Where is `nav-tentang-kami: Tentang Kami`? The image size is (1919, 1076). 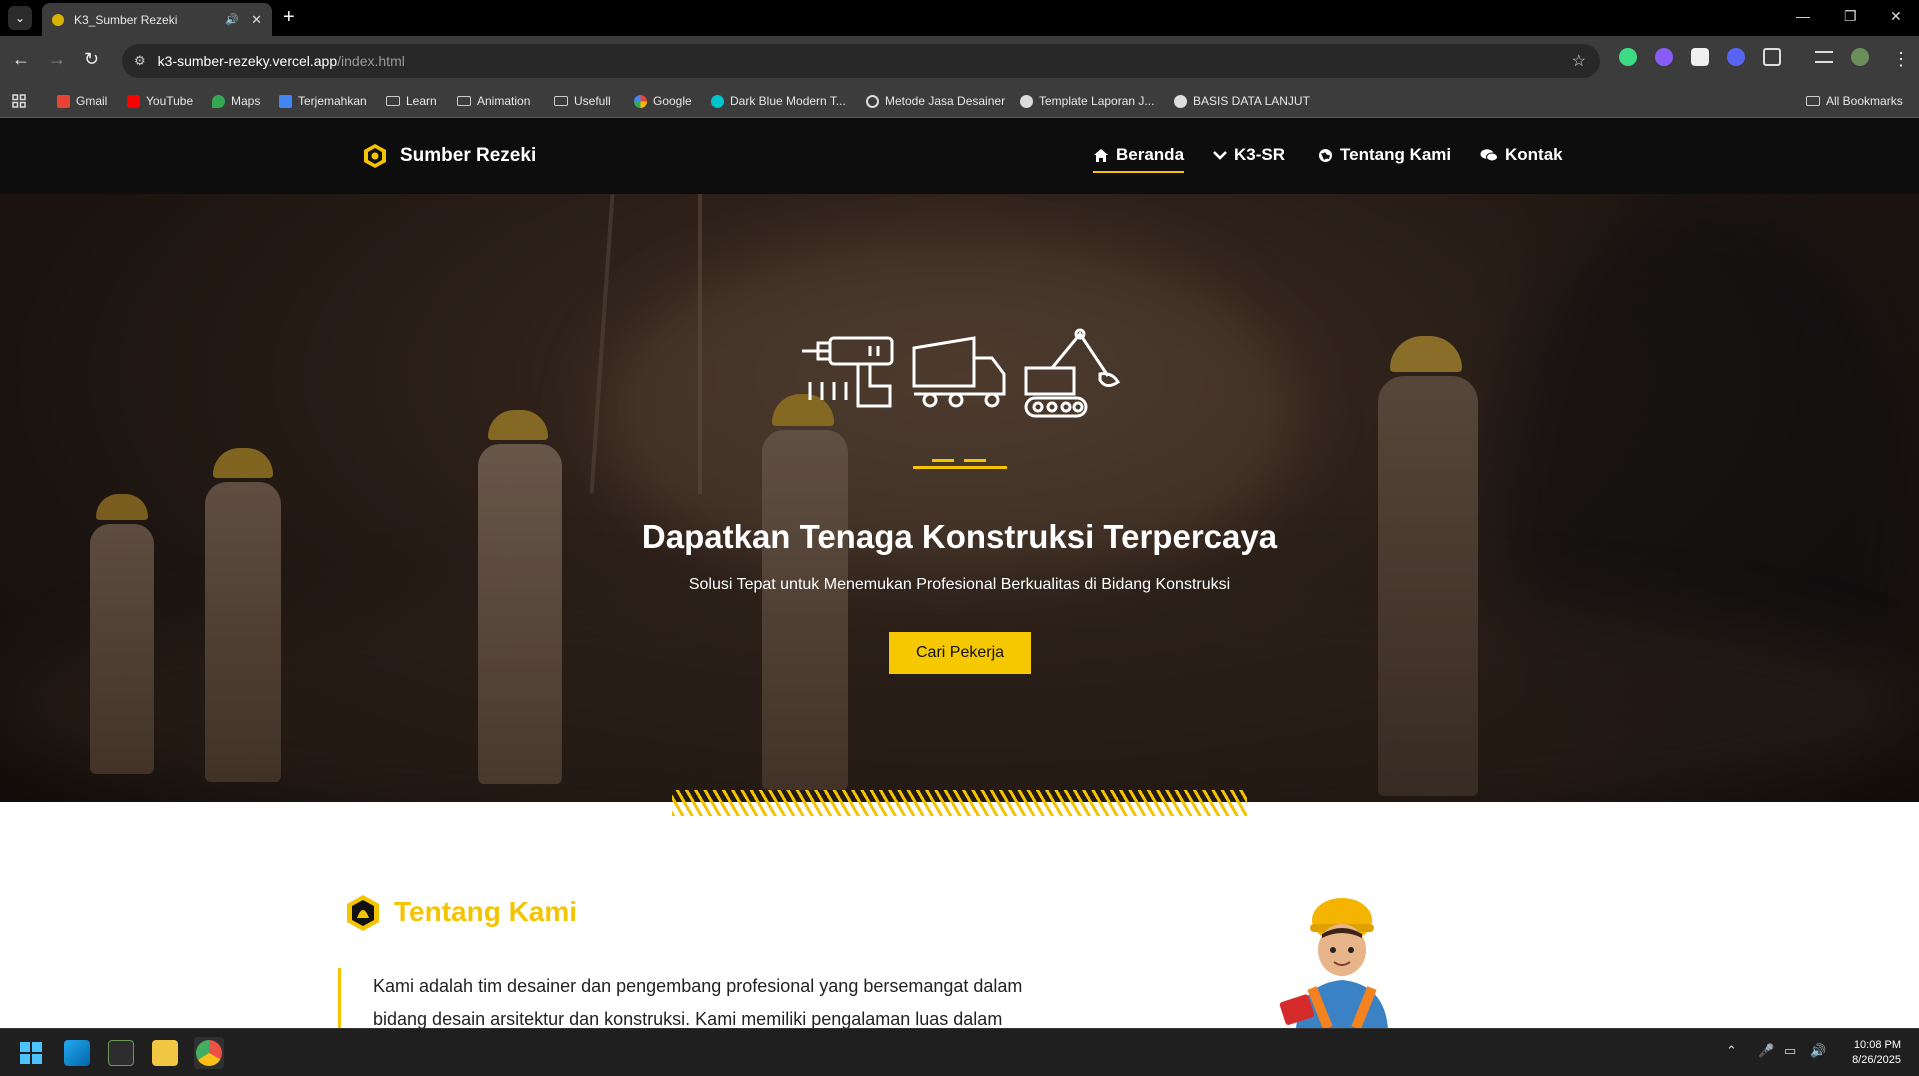
nav-tentang-kami: Tentang Kami is located at coordinates (1384, 155).